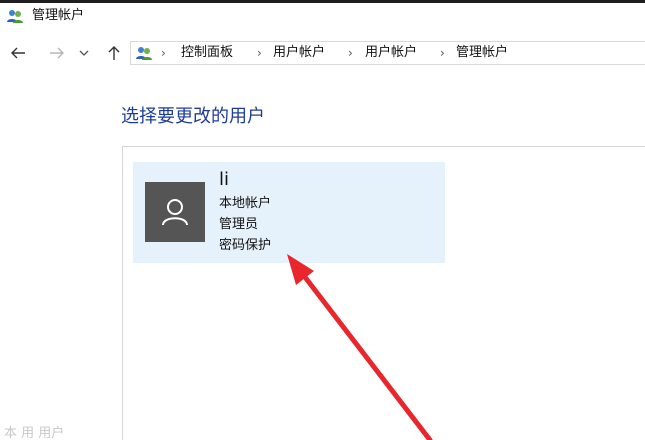 This screenshot has height=440, width=645. What do you see at coordinates (245, 245) in the screenshot?
I see `password-protection: 密码保护` at bounding box center [245, 245].